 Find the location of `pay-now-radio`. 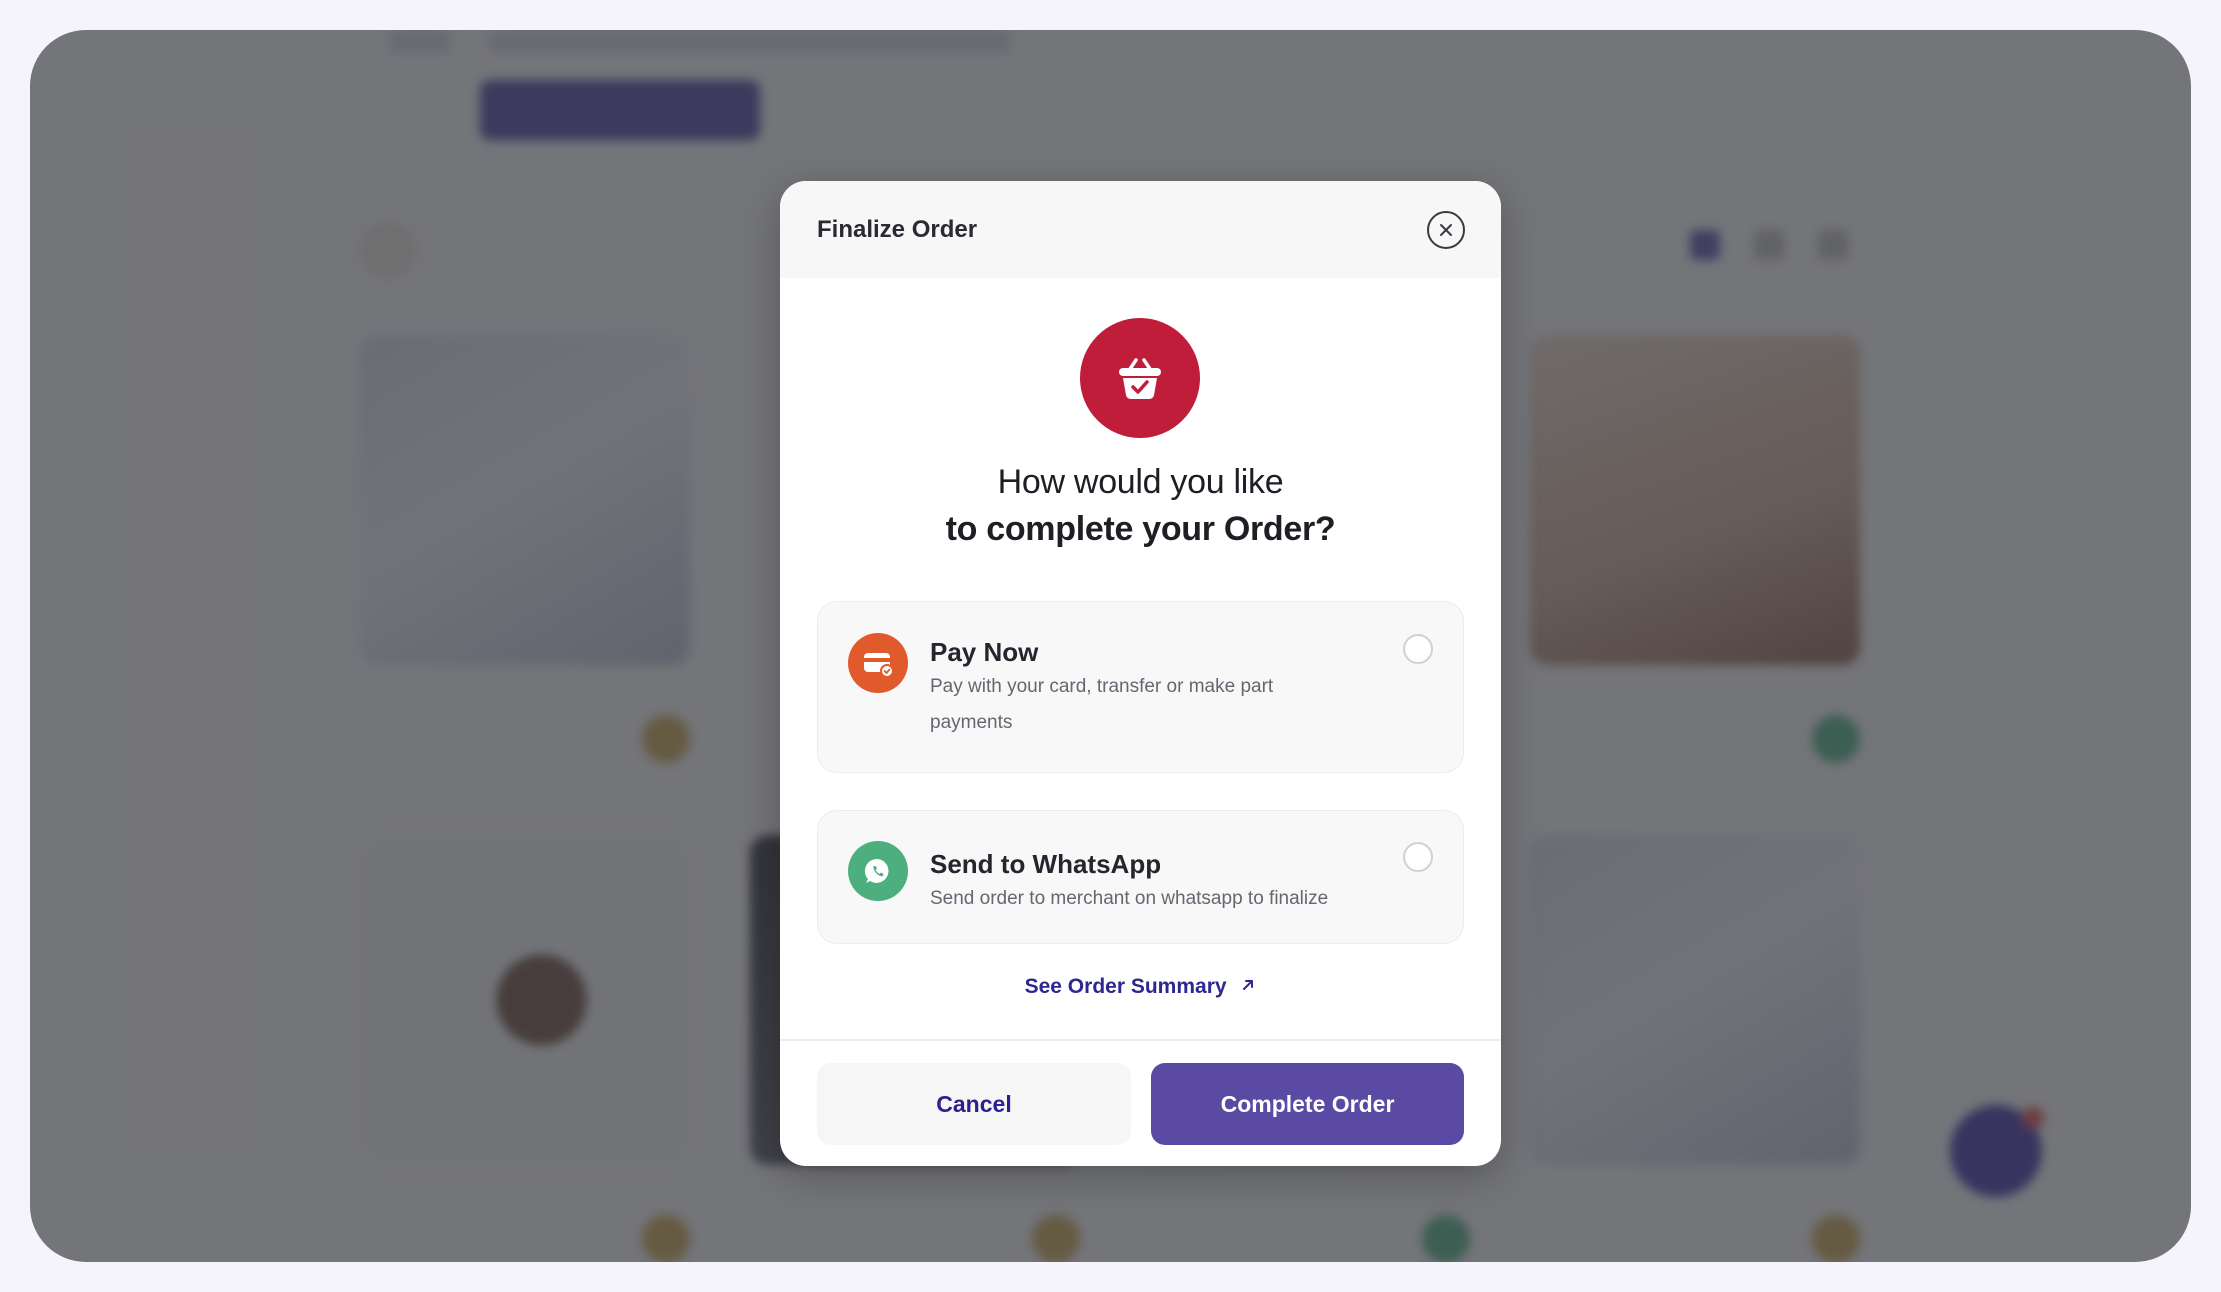

pay-now-radio is located at coordinates (1418, 649).